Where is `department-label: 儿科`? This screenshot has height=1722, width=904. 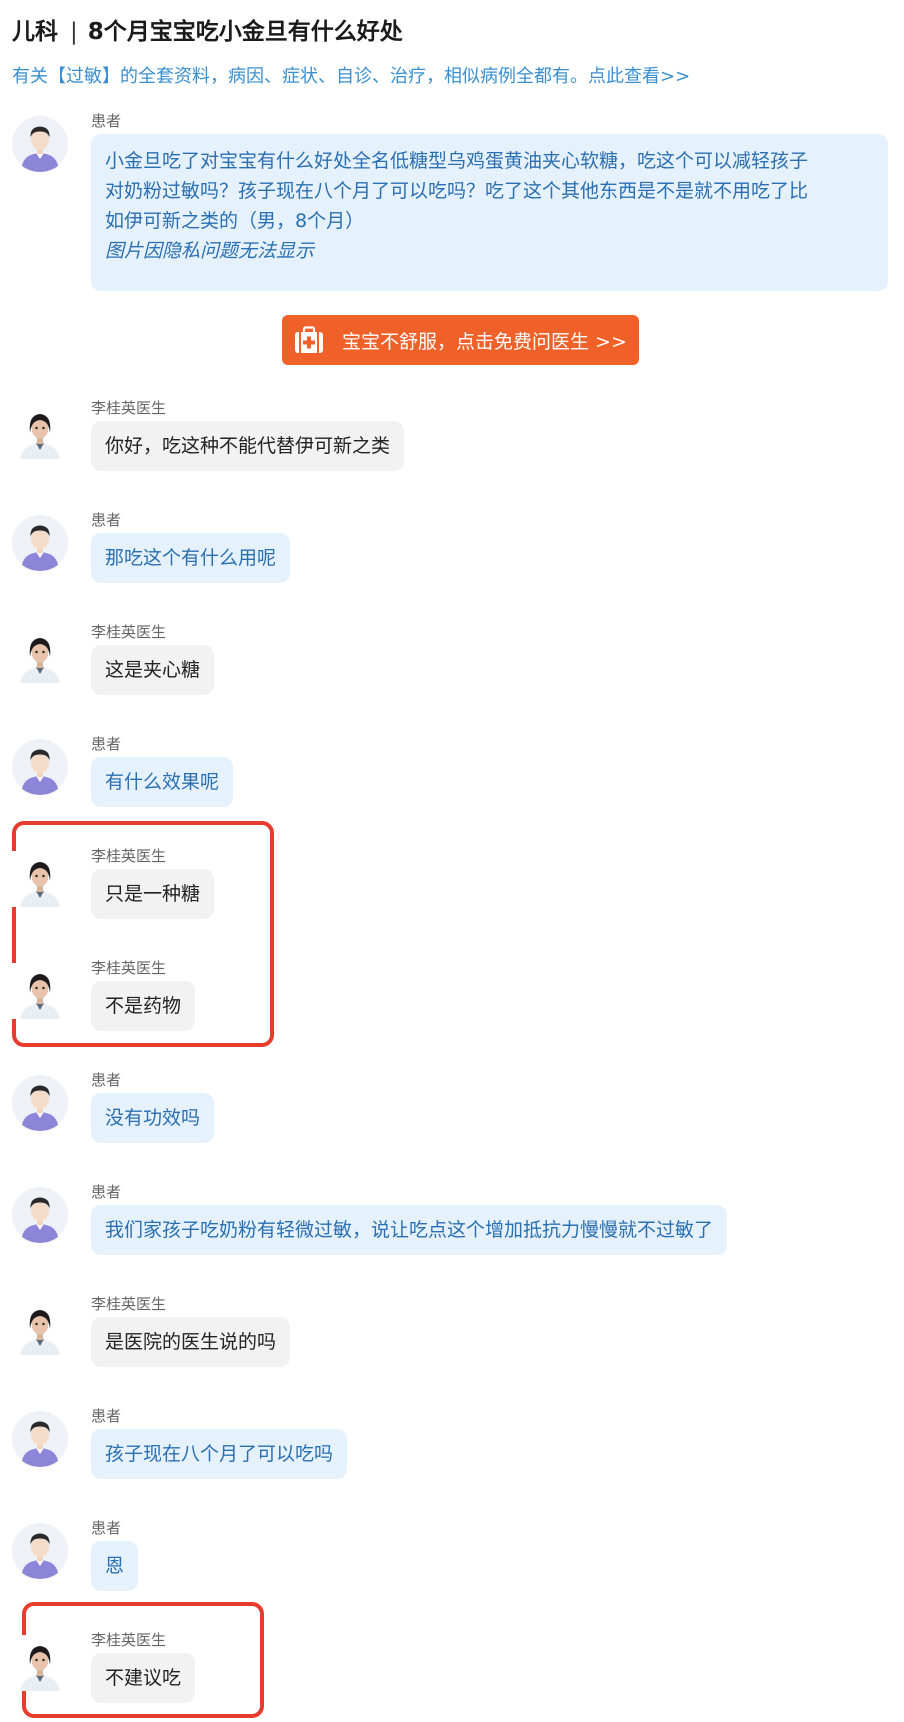
department-label: 儿科 is located at coordinates (35, 32).